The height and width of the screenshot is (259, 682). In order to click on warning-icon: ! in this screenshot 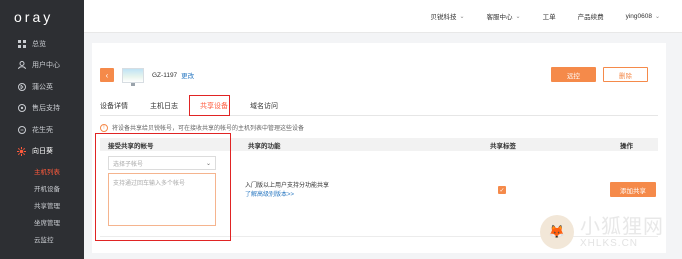, I will do `click(104, 127)`.